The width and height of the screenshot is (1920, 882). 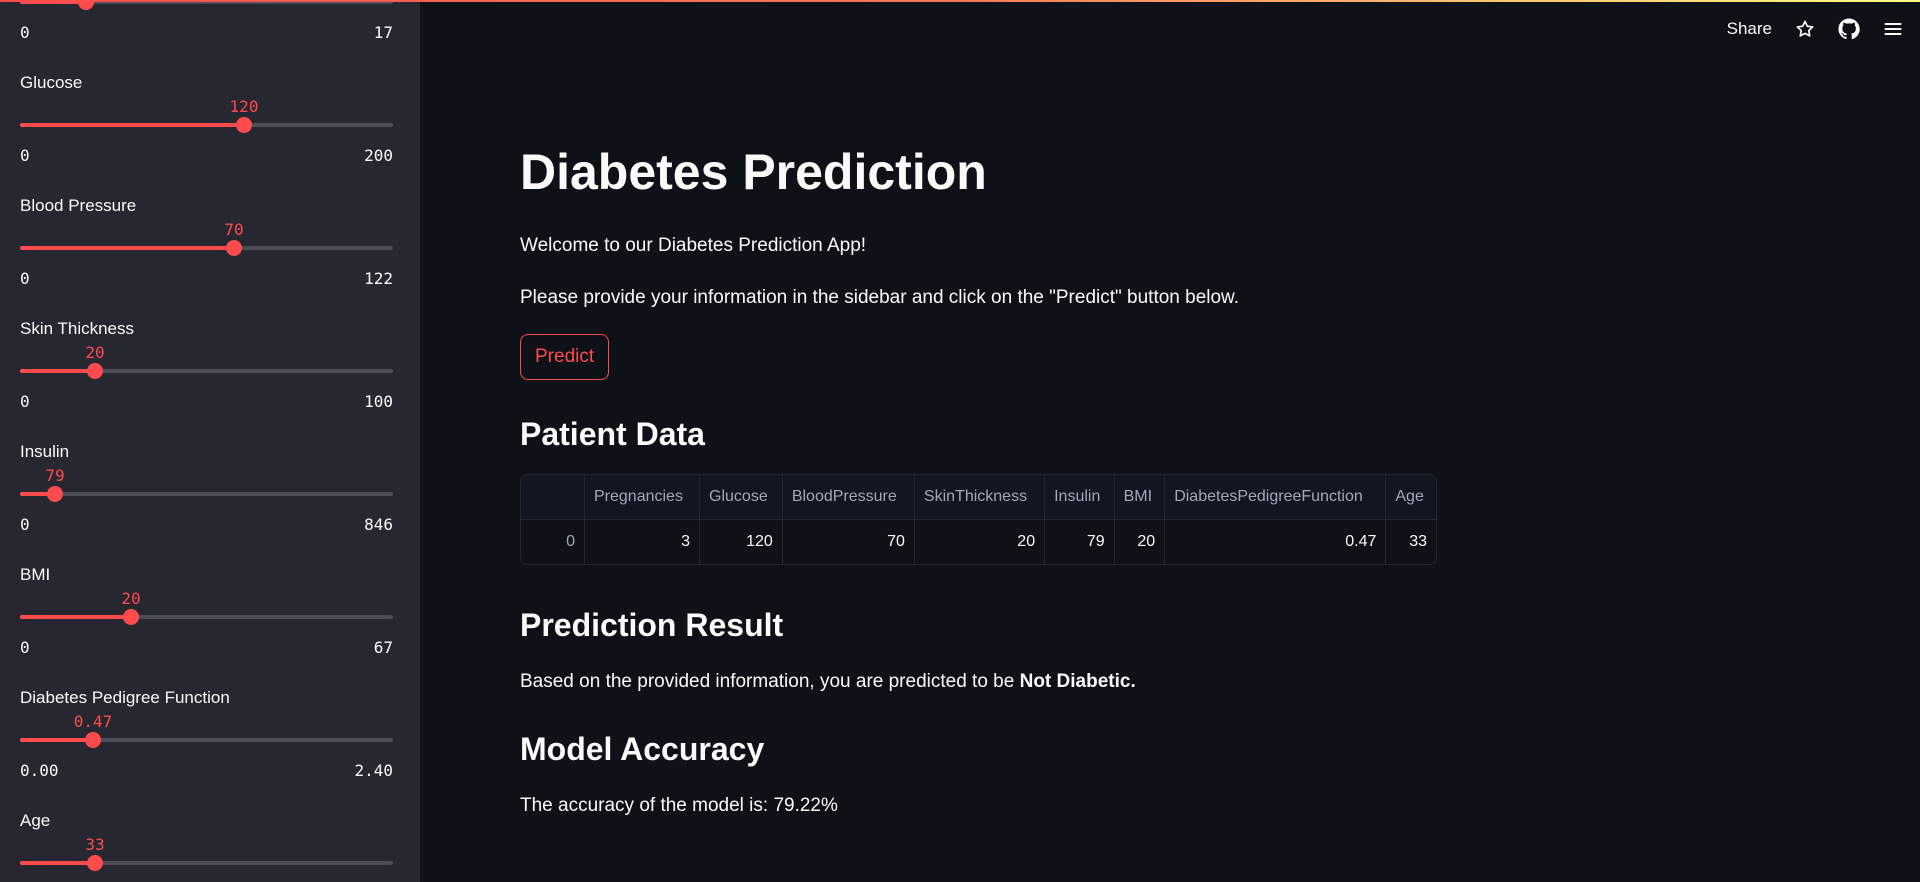 What do you see at coordinates (612, 434) in the screenshot?
I see `patient-data-heading: Patient Data` at bounding box center [612, 434].